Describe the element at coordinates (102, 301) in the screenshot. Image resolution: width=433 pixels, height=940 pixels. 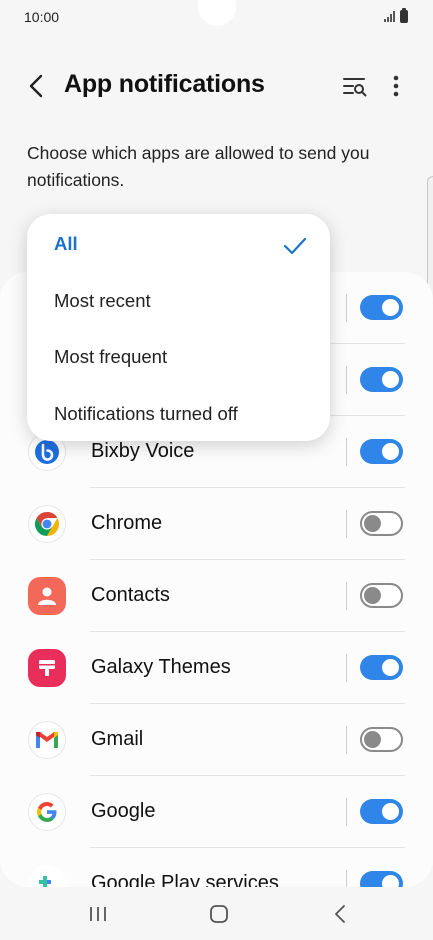
I see `dropdown-option-most-recent: Most recent` at that location.